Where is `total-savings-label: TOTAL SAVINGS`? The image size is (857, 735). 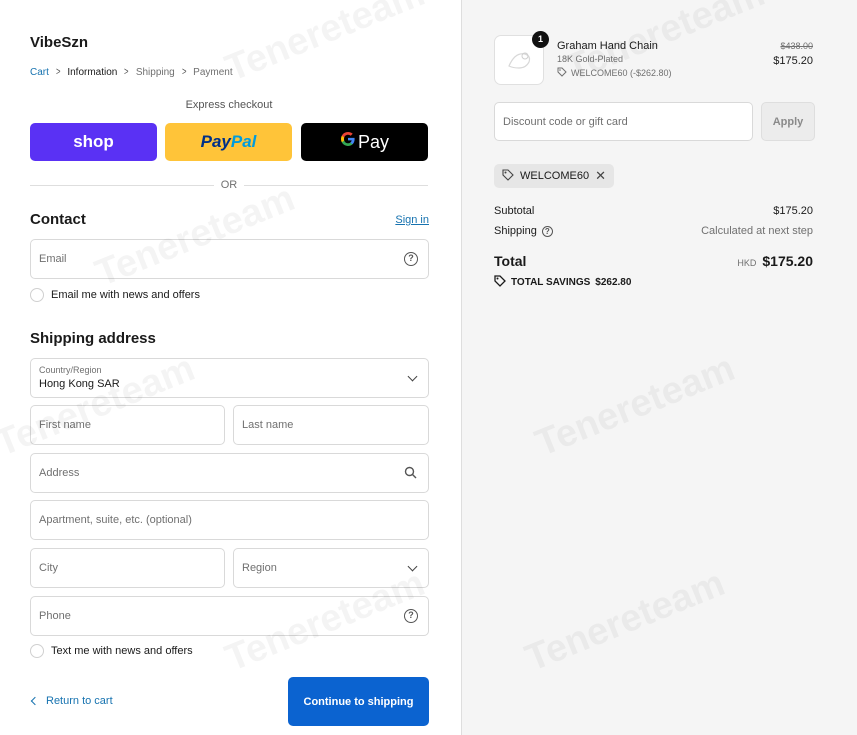
total-savings-label: TOTAL SAVINGS is located at coordinates (551, 282).